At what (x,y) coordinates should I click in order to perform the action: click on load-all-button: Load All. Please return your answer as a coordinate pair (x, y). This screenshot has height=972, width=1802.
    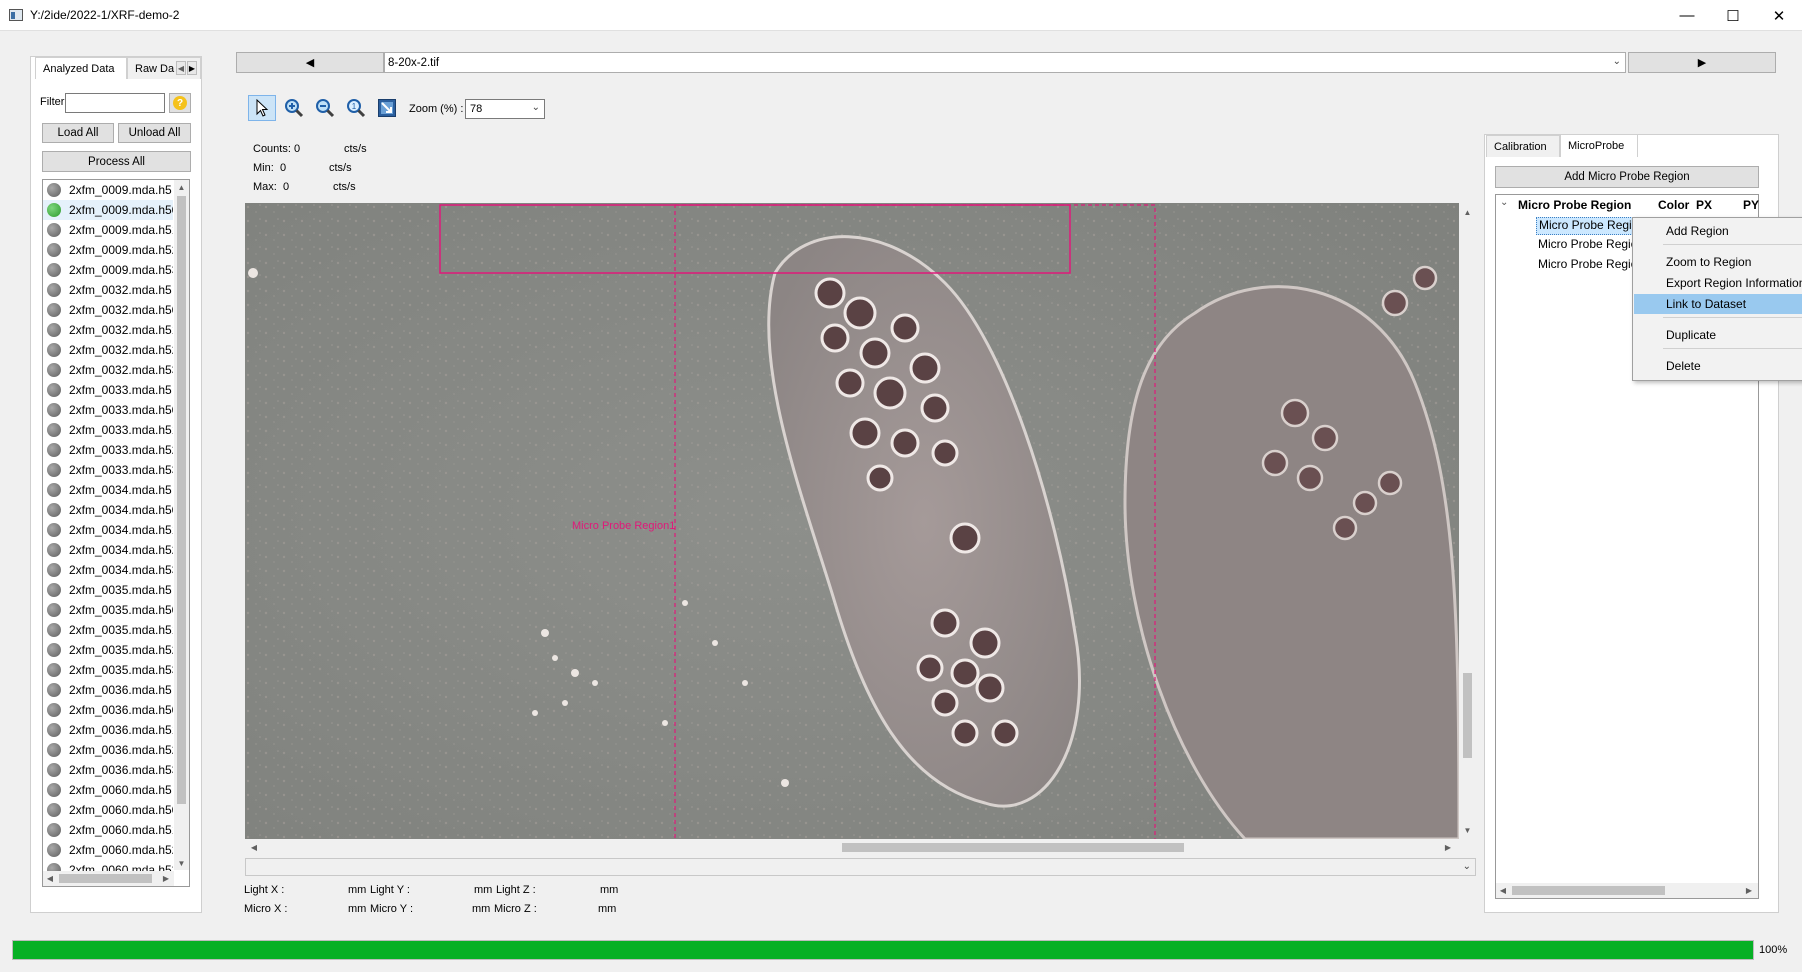
    Looking at the image, I should click on (78, 133).